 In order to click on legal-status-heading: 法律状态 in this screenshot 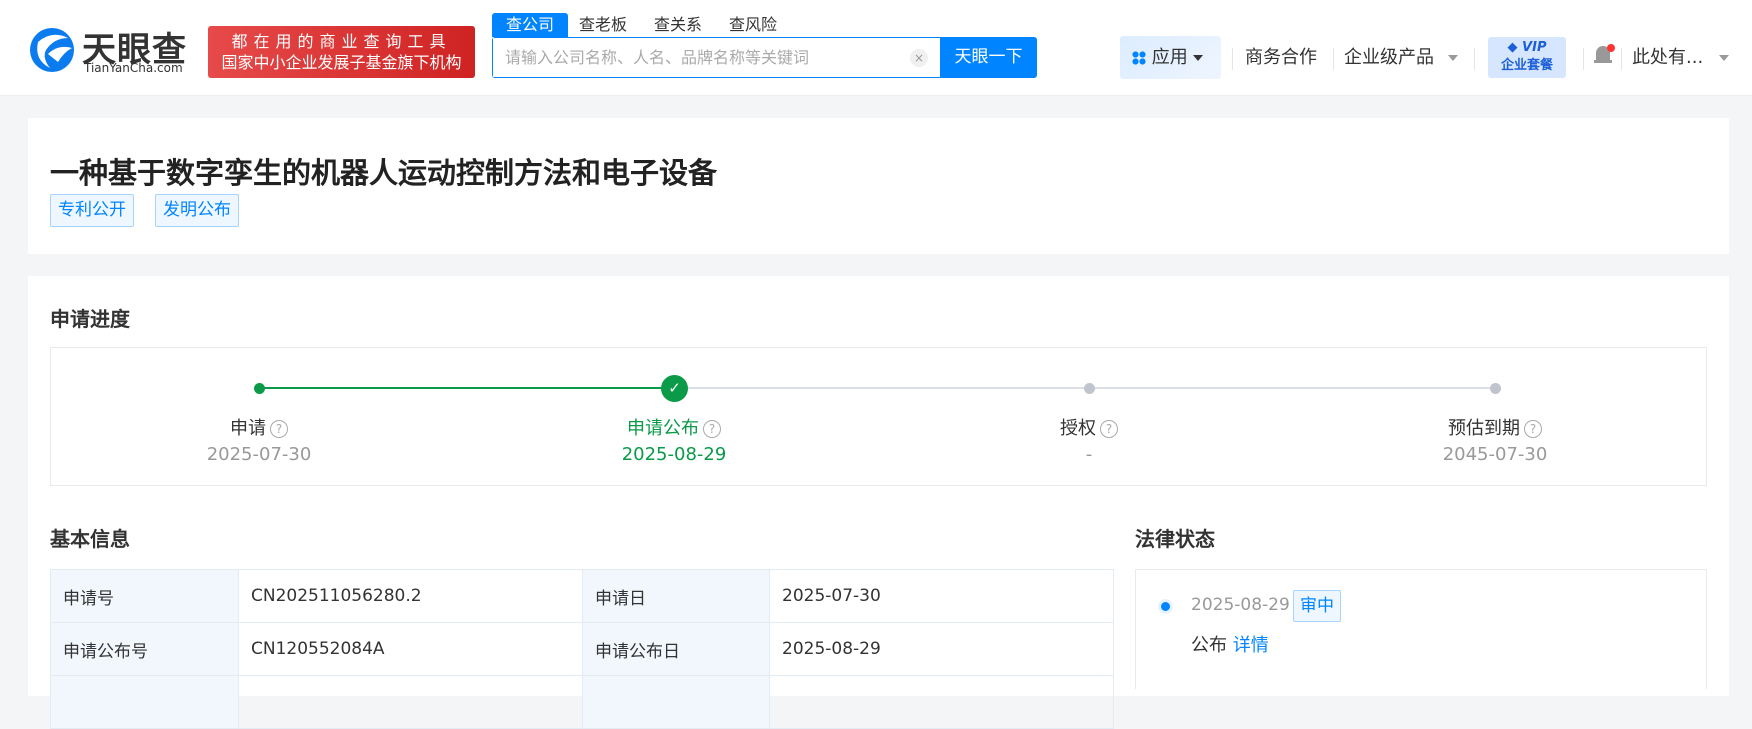, I will do `click(1175, 539)`.